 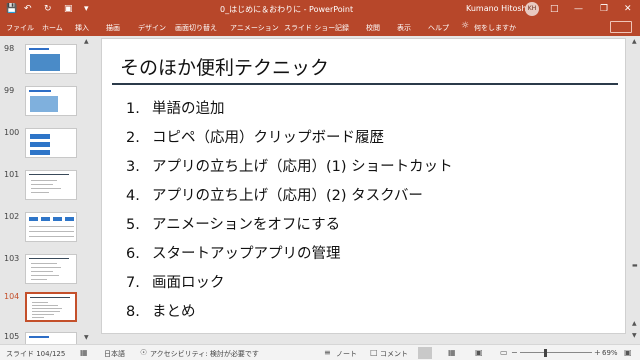 What do you see at coordinates (514, 352) in the screenshot?
I see `zoom-out-icon: −` at bounding box center [514, 352].